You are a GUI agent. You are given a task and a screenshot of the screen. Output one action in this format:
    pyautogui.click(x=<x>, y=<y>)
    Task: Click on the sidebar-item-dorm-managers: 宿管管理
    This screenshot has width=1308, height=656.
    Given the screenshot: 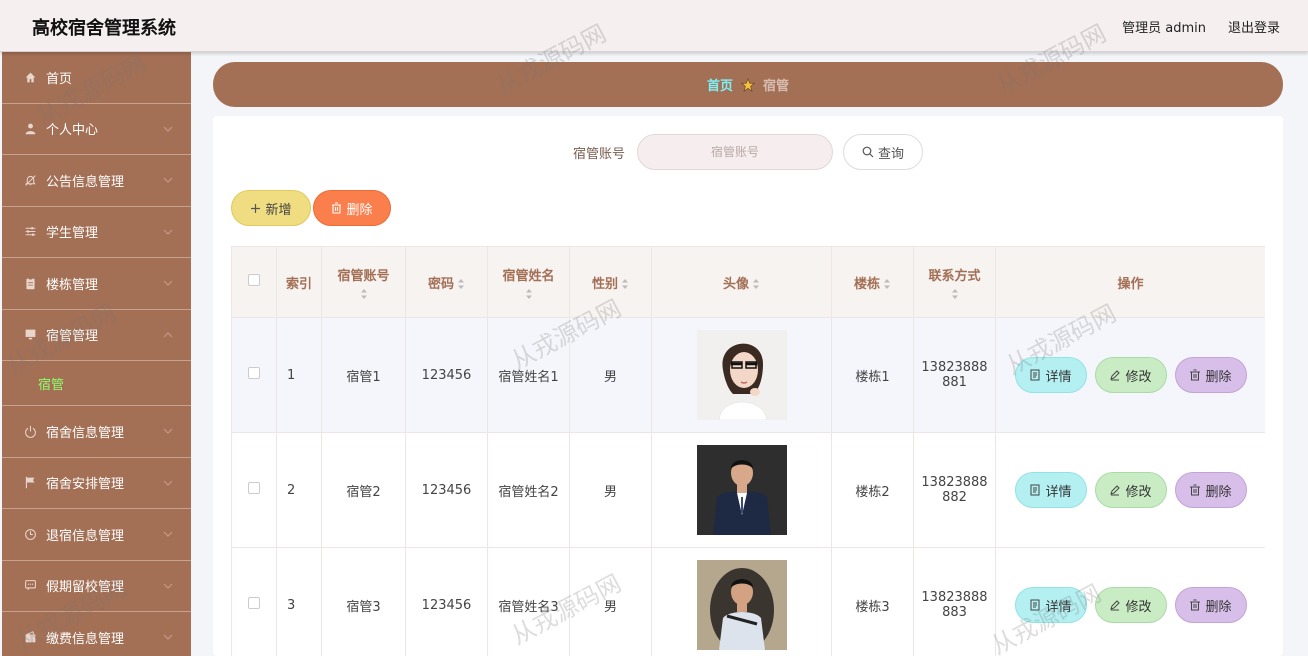 What is the action you would take?
    pyautogui.click(x=96, y=335)
    